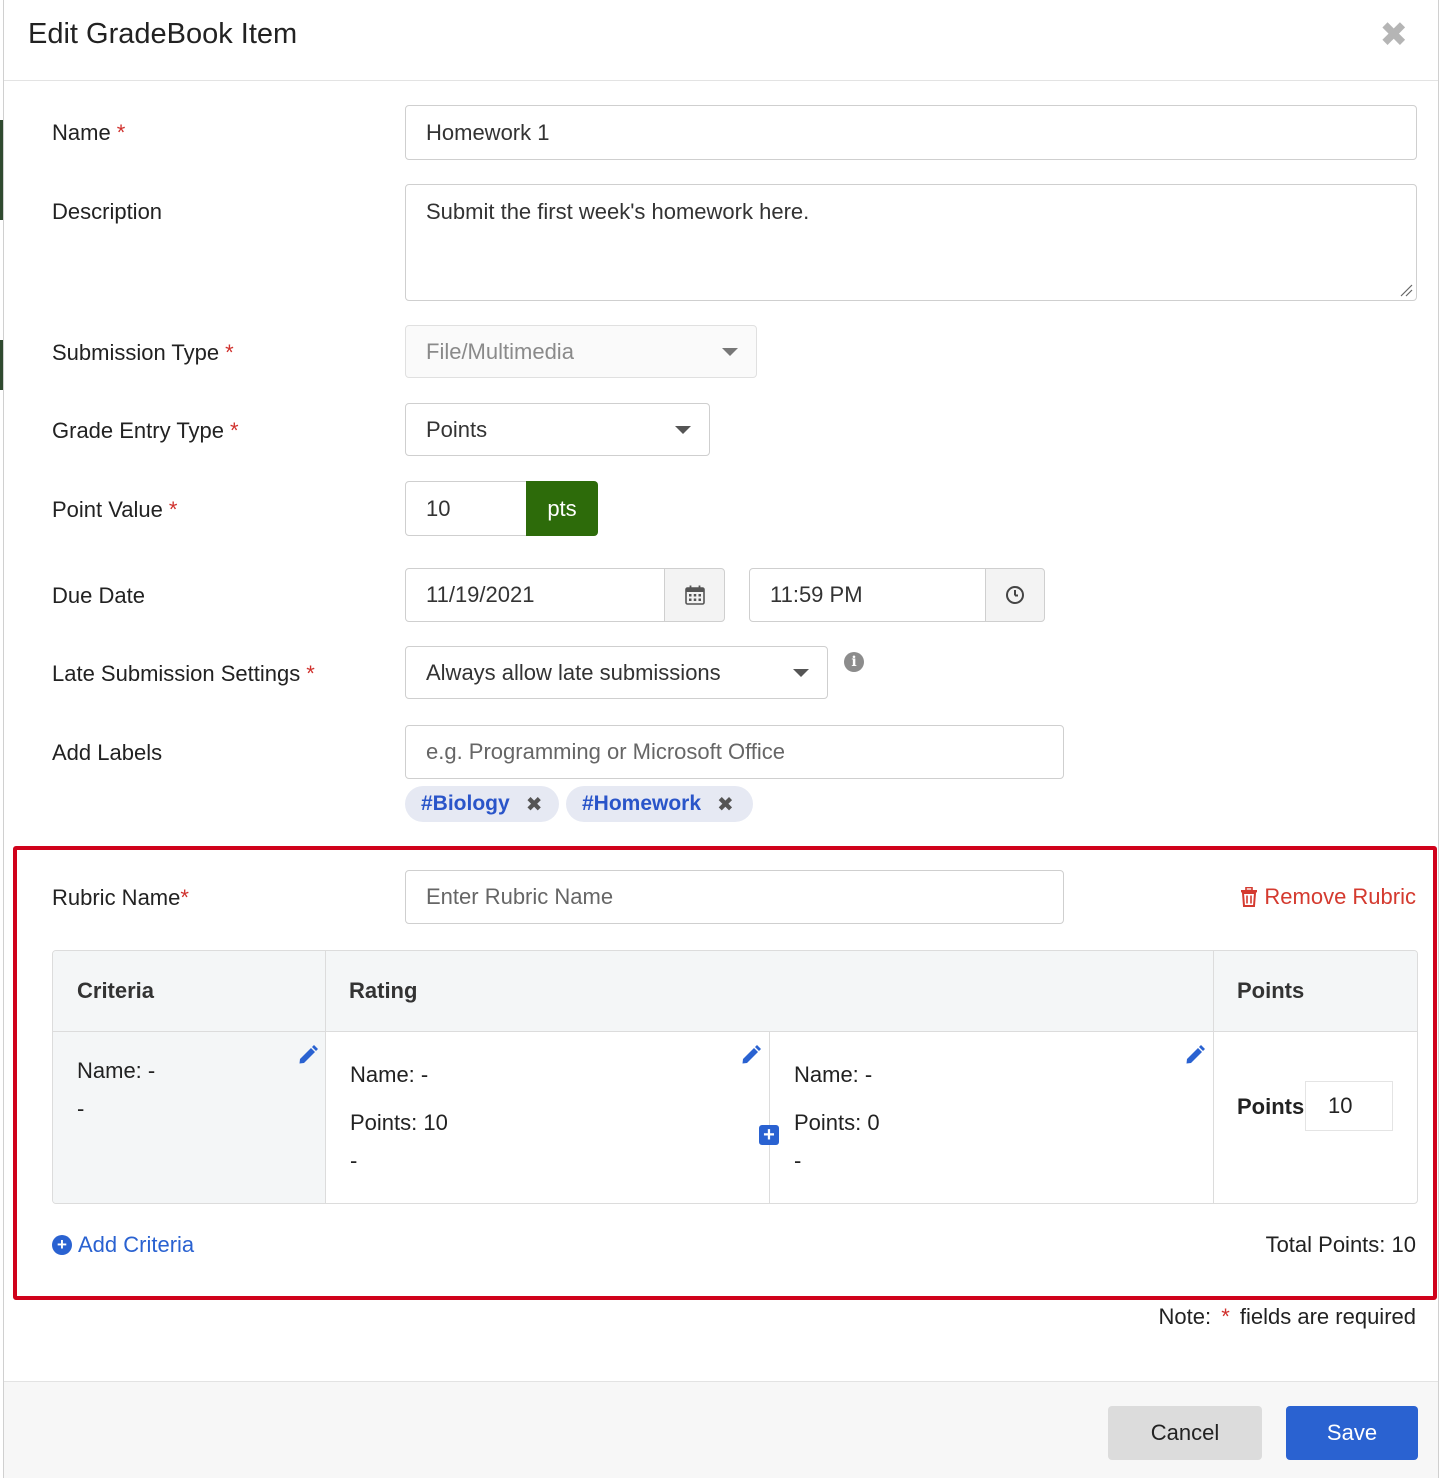 This screenshot has height=1478, width=1442. I want to click on point-value-input: 10, so click(466, 508).